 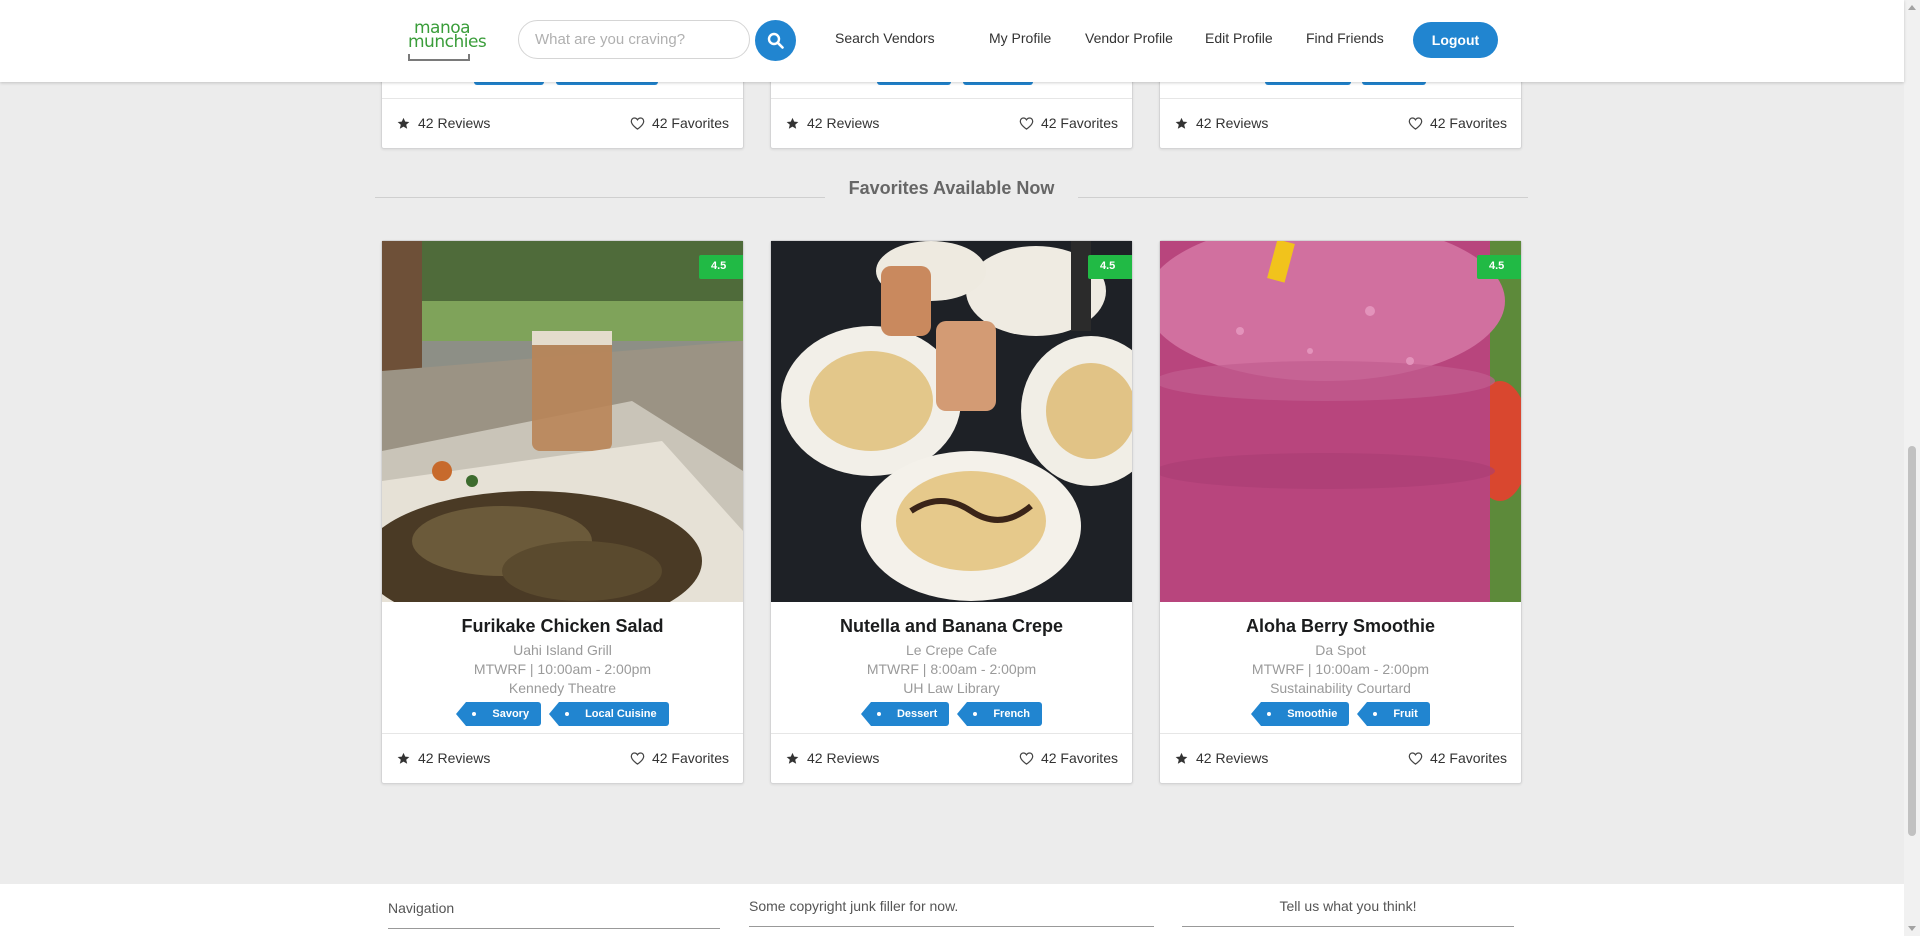 I want to click on nav-vendor-profile: Vendor Profile, so click(x=1129, y=38).